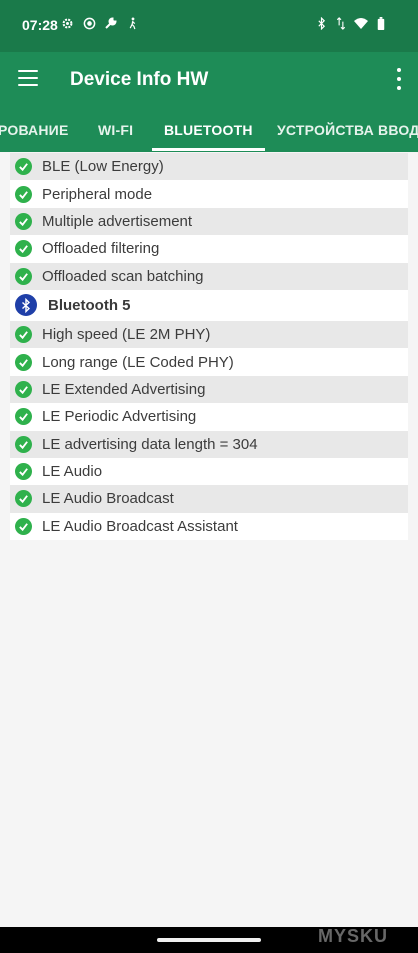 This screenshot has width=418, height=953. Describe the element at coordinates (209, 194) in the screenshot. I see `list-item: Peripheral mode` at that location.